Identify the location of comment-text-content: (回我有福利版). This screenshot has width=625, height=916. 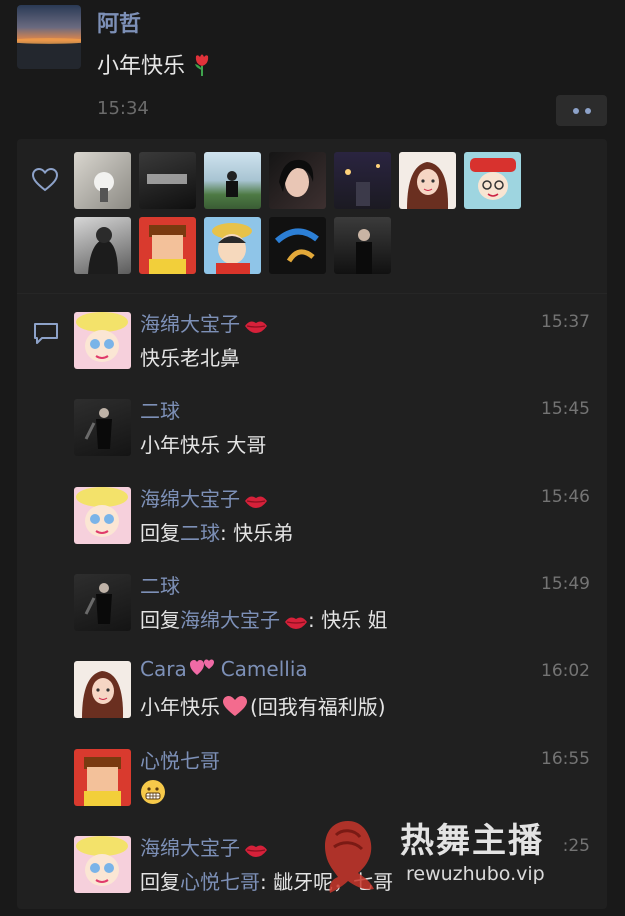
(318, 707).